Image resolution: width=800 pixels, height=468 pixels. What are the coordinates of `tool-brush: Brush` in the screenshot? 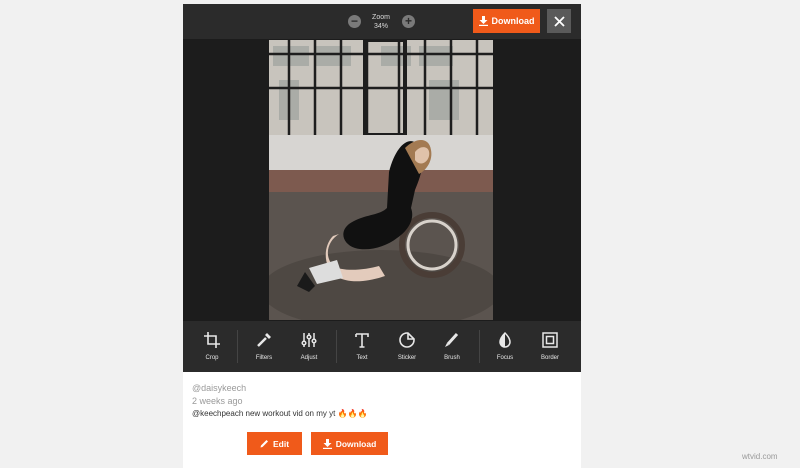 It's located at (452, 346).